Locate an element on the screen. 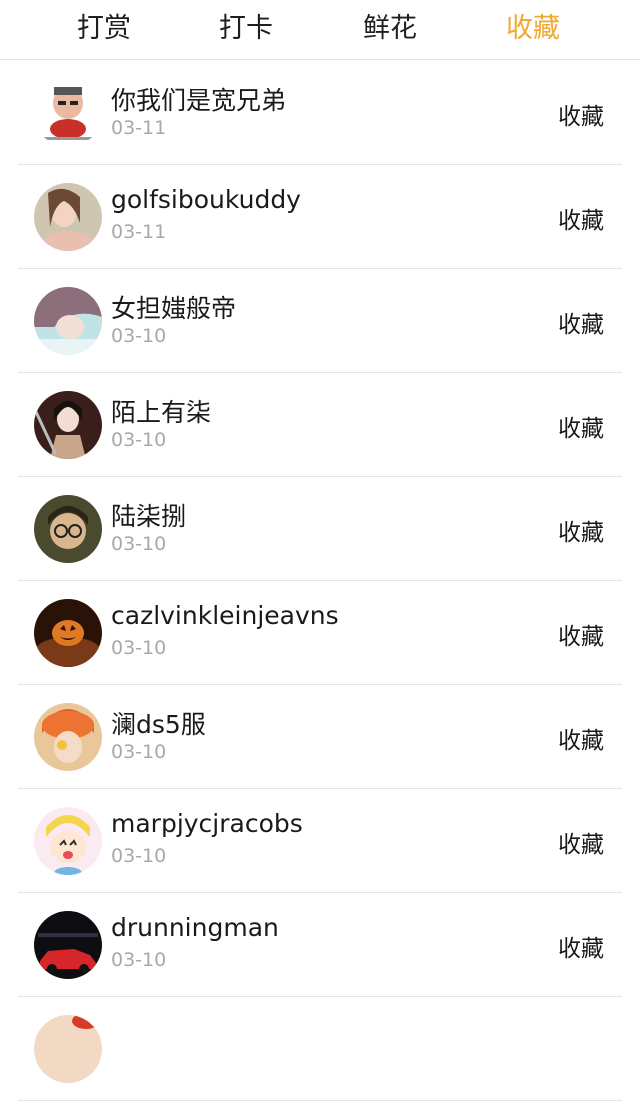  list-item: drunningman 03-10 收藏 is located at coordinates (320, 945).